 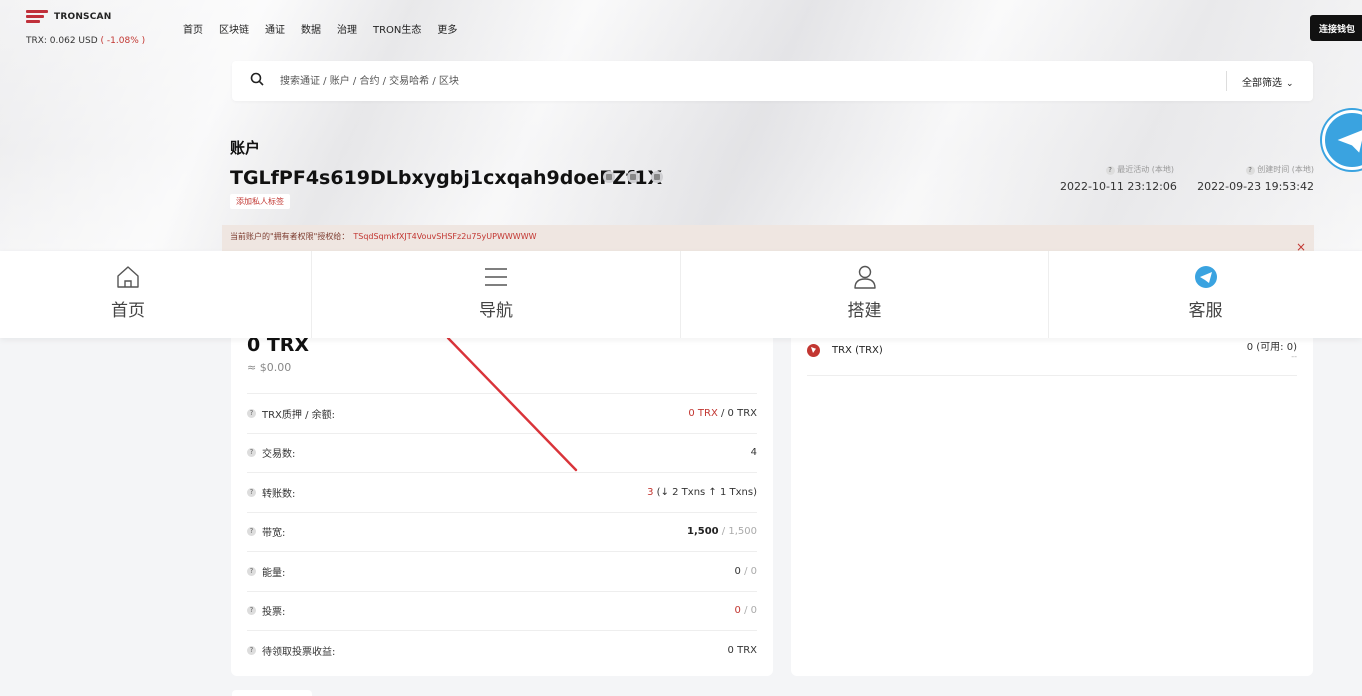 What do you see at coordinates (397, 28) in the screenshot?
I see `nav-item-ecosystem: TRON生态` at bounding box center [397, 28].